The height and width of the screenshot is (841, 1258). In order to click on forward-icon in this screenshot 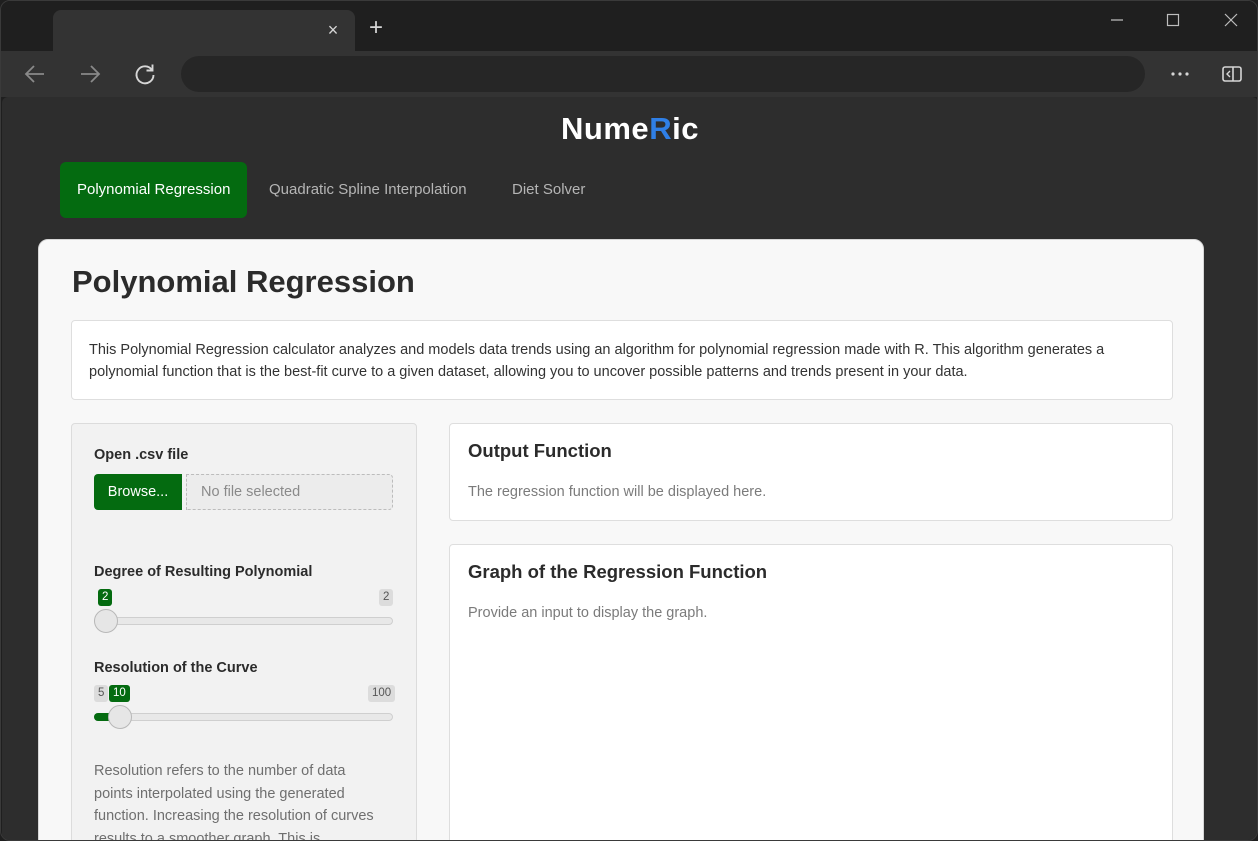, I will do `click(90, 74)`.